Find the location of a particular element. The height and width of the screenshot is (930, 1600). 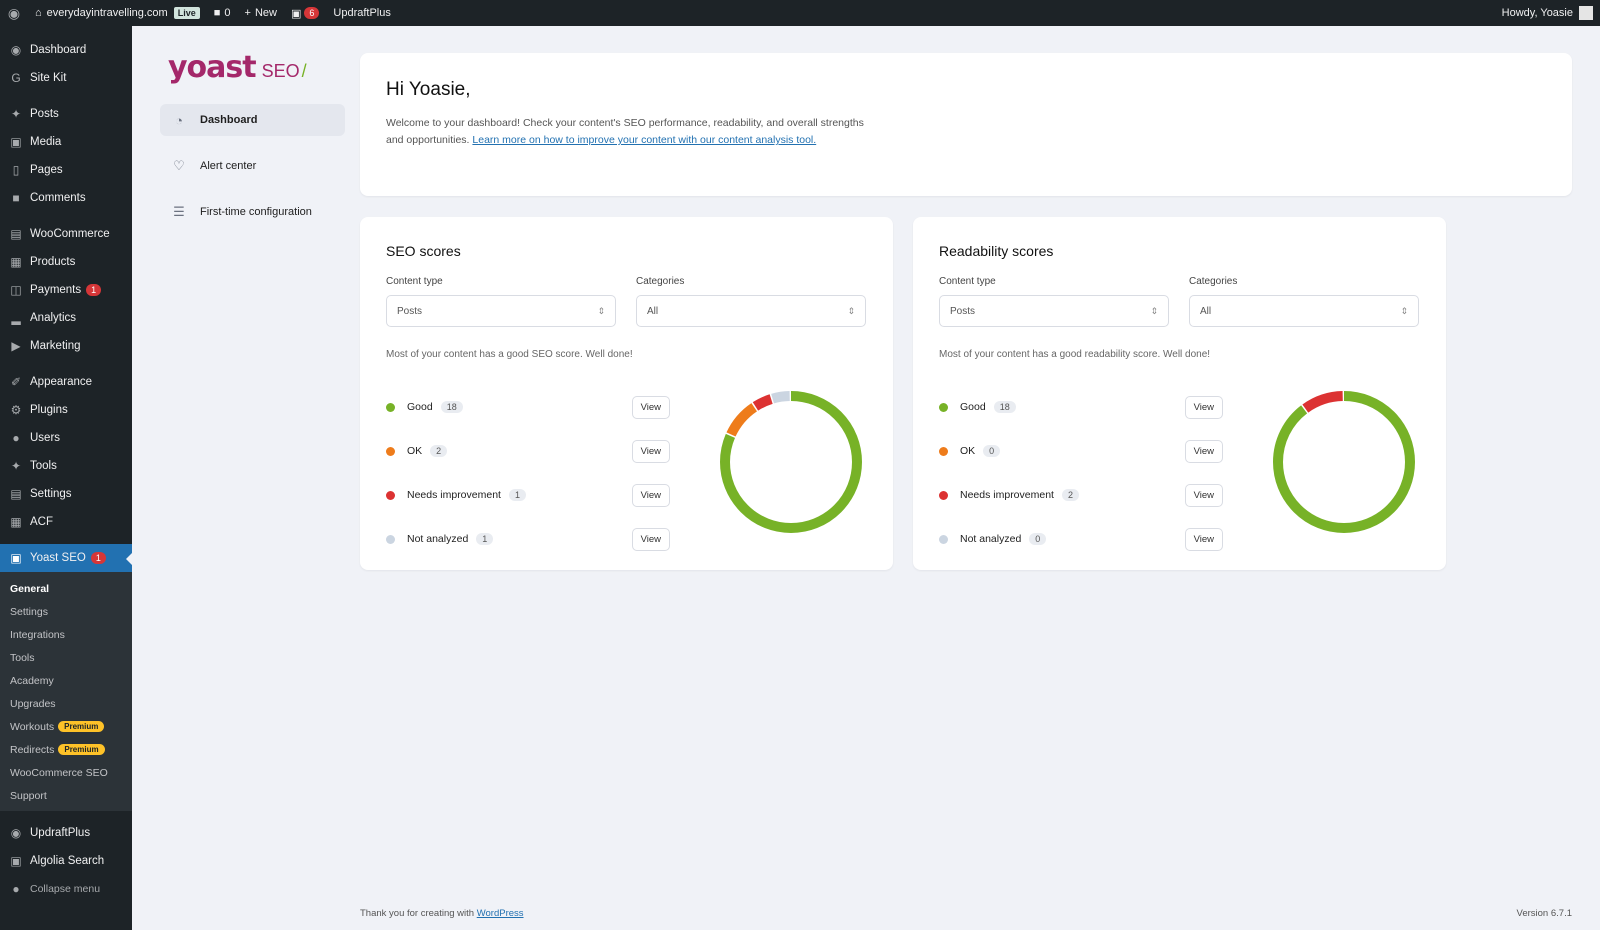

submenu-integrations: Integrations is located at coordinates (66, 634).